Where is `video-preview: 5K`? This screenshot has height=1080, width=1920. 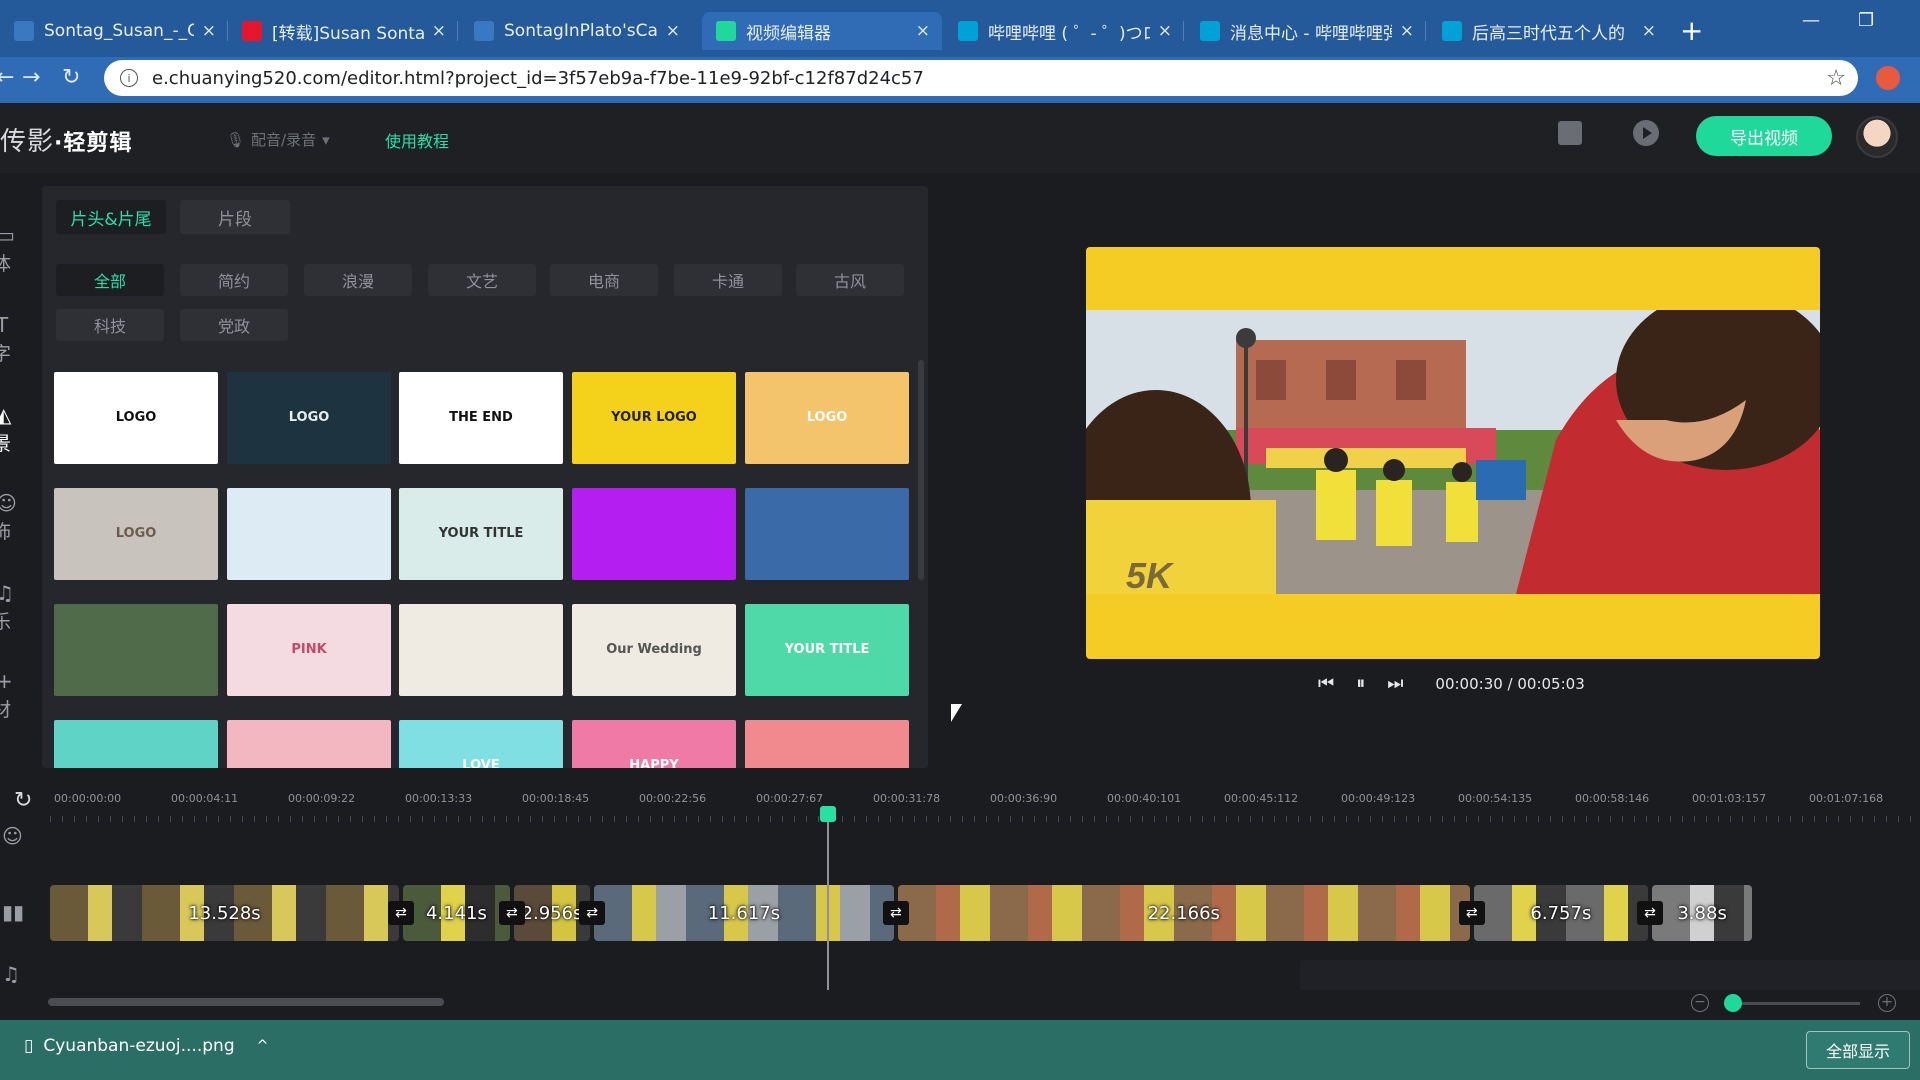 video-preview: 5K is located at coordinates (1453, 453).